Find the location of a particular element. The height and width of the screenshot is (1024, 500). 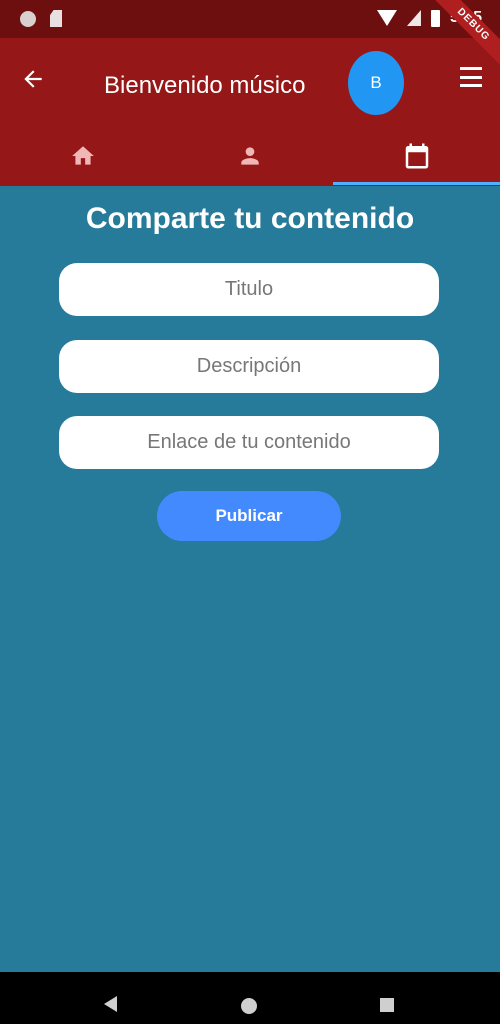

page-title: Bienvenido músico is located at coordinates (205, 85).